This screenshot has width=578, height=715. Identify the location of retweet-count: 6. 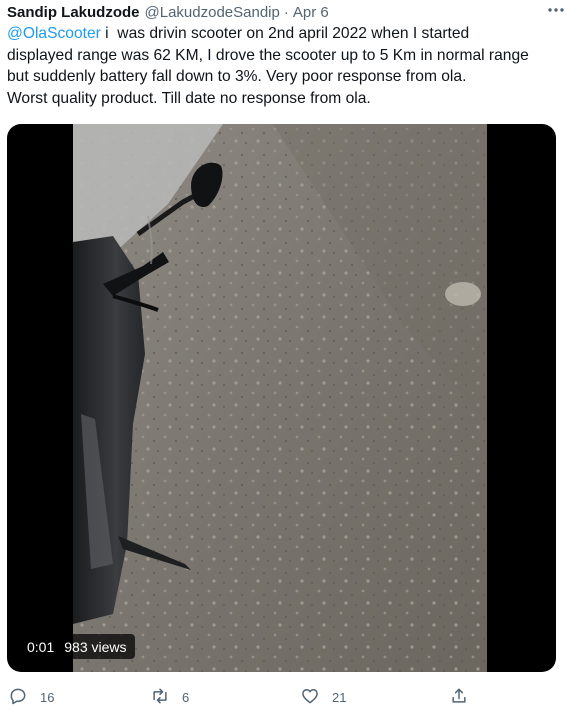
(186, 697).